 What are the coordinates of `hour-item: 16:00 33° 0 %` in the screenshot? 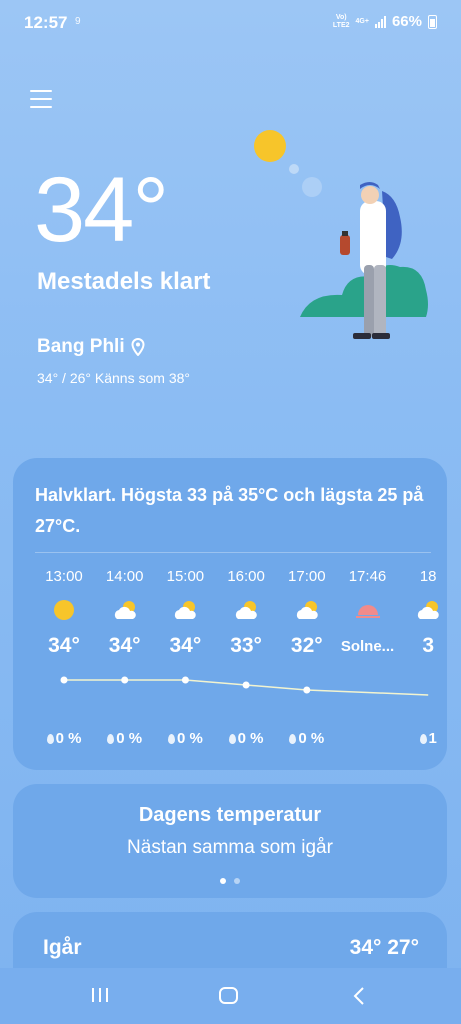 It's located at (246, 657).